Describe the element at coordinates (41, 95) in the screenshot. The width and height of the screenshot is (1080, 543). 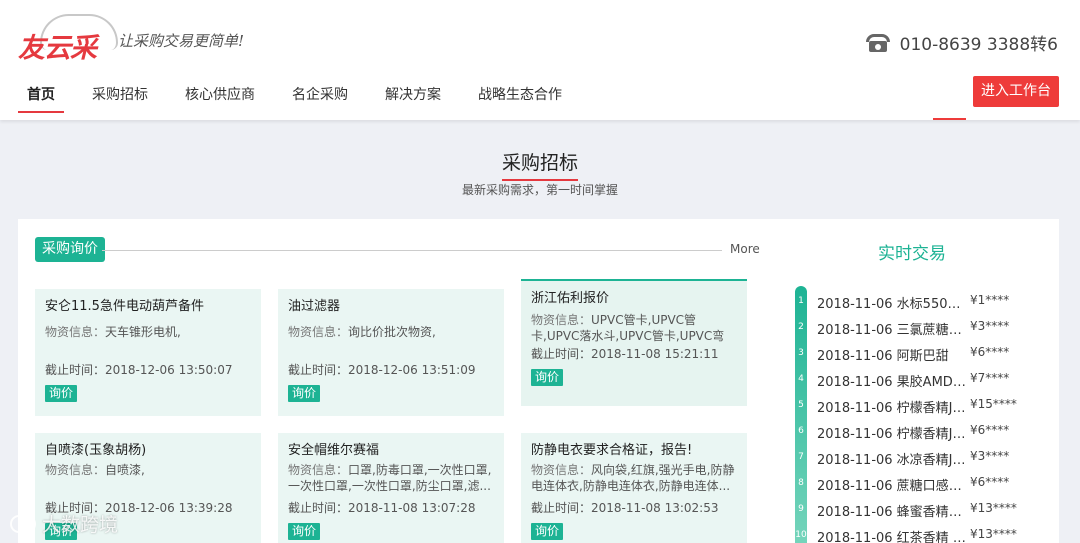
I see `nav-item-home: 首页` at that location.